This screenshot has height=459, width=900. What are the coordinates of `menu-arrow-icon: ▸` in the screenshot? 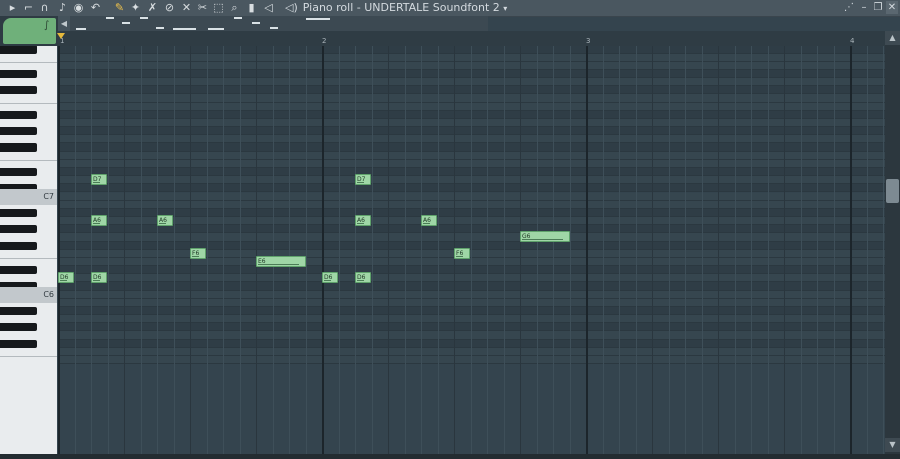 It's located at (12, 7).